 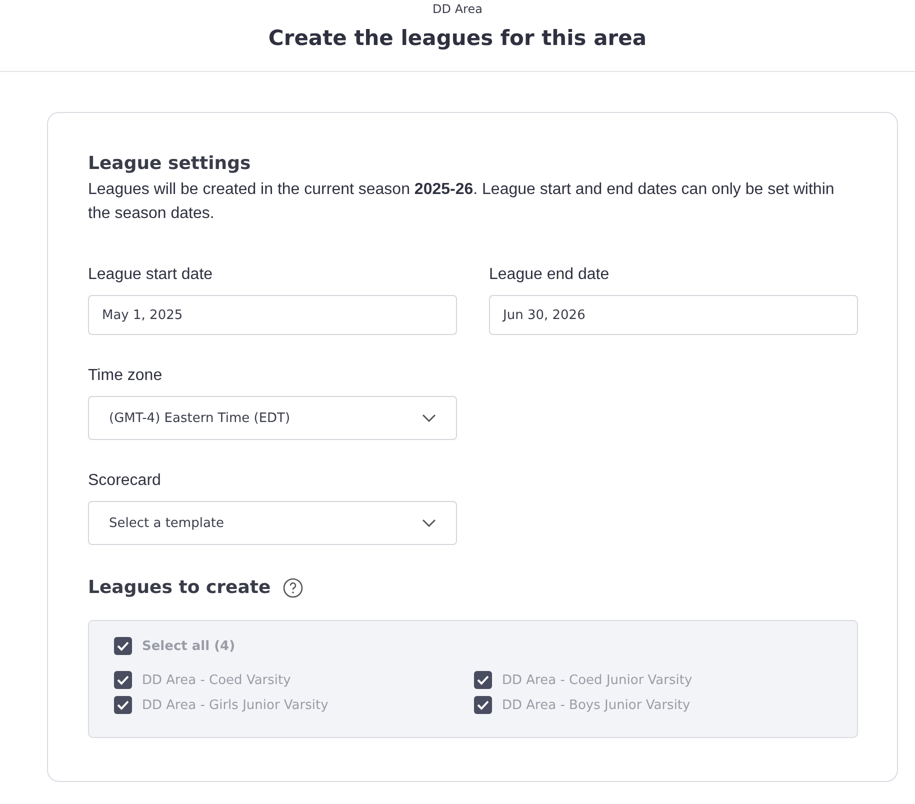 I want to click on field-label: League start date, so click(x=151, y=275).